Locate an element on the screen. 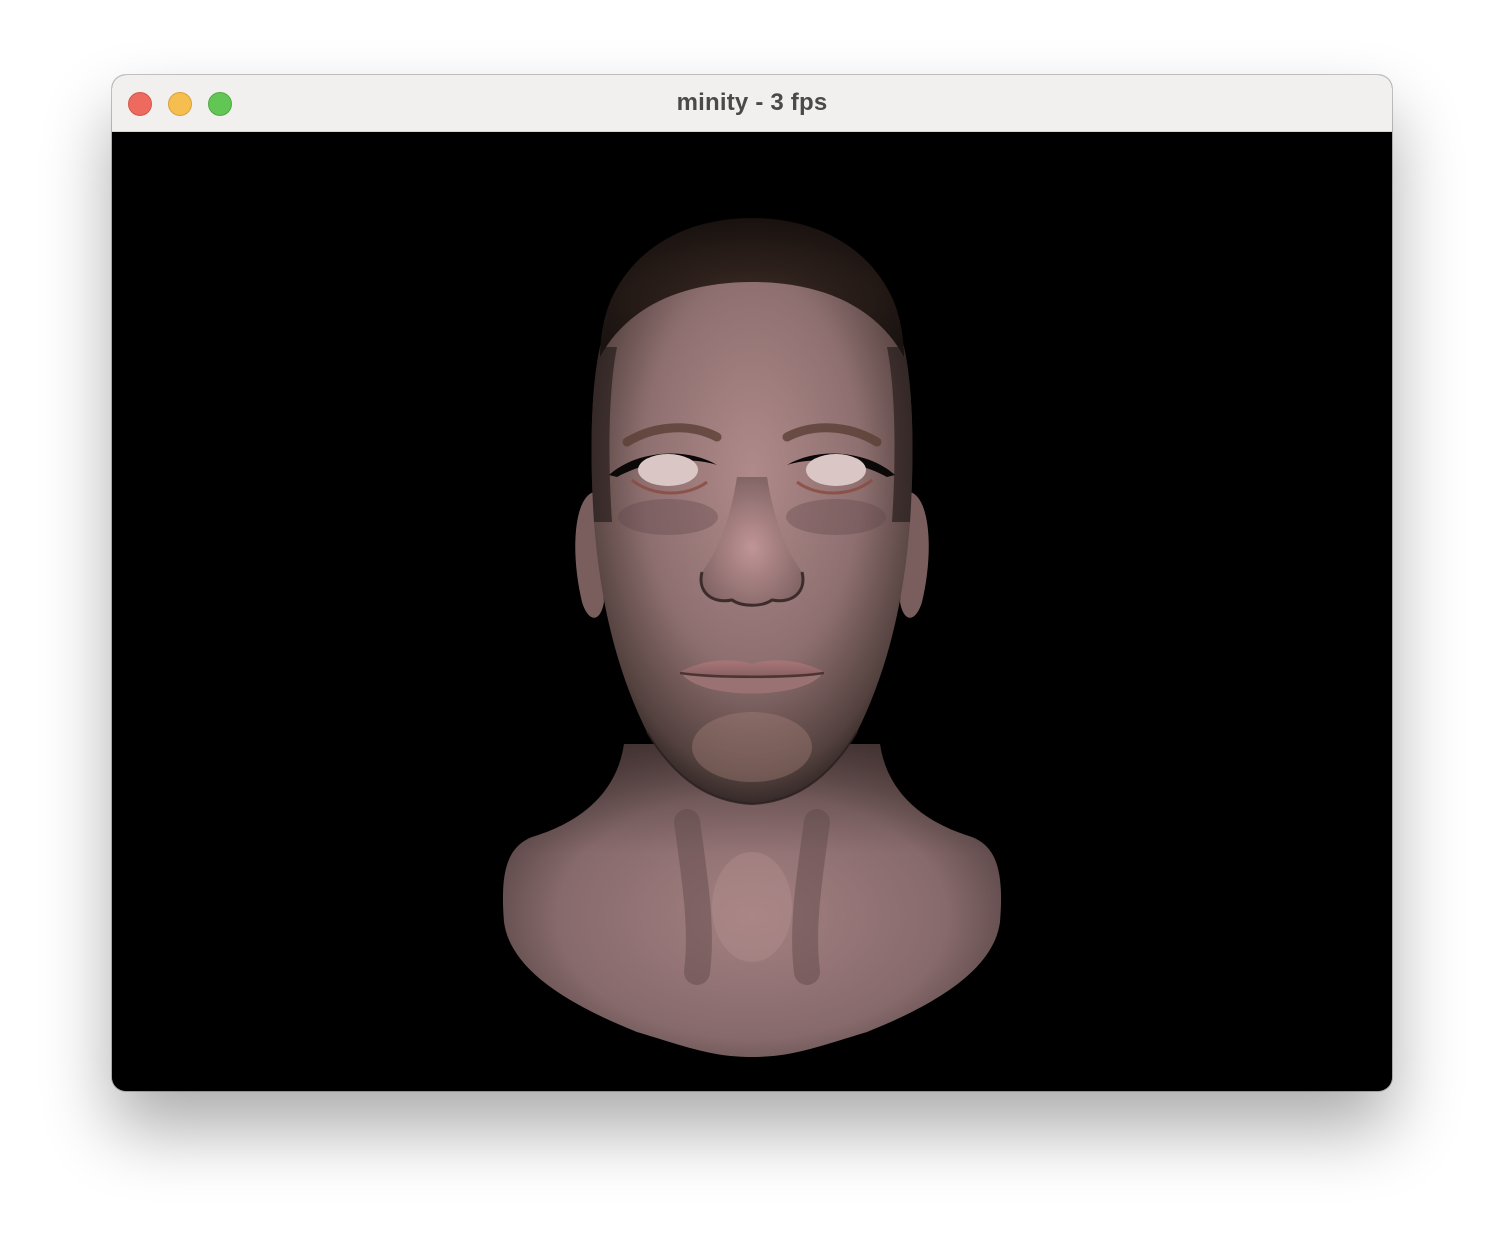 The width and height of the screenshot is (1504, 1240). title-bar: minity - 3 fps is located at coordinates (752, 103).